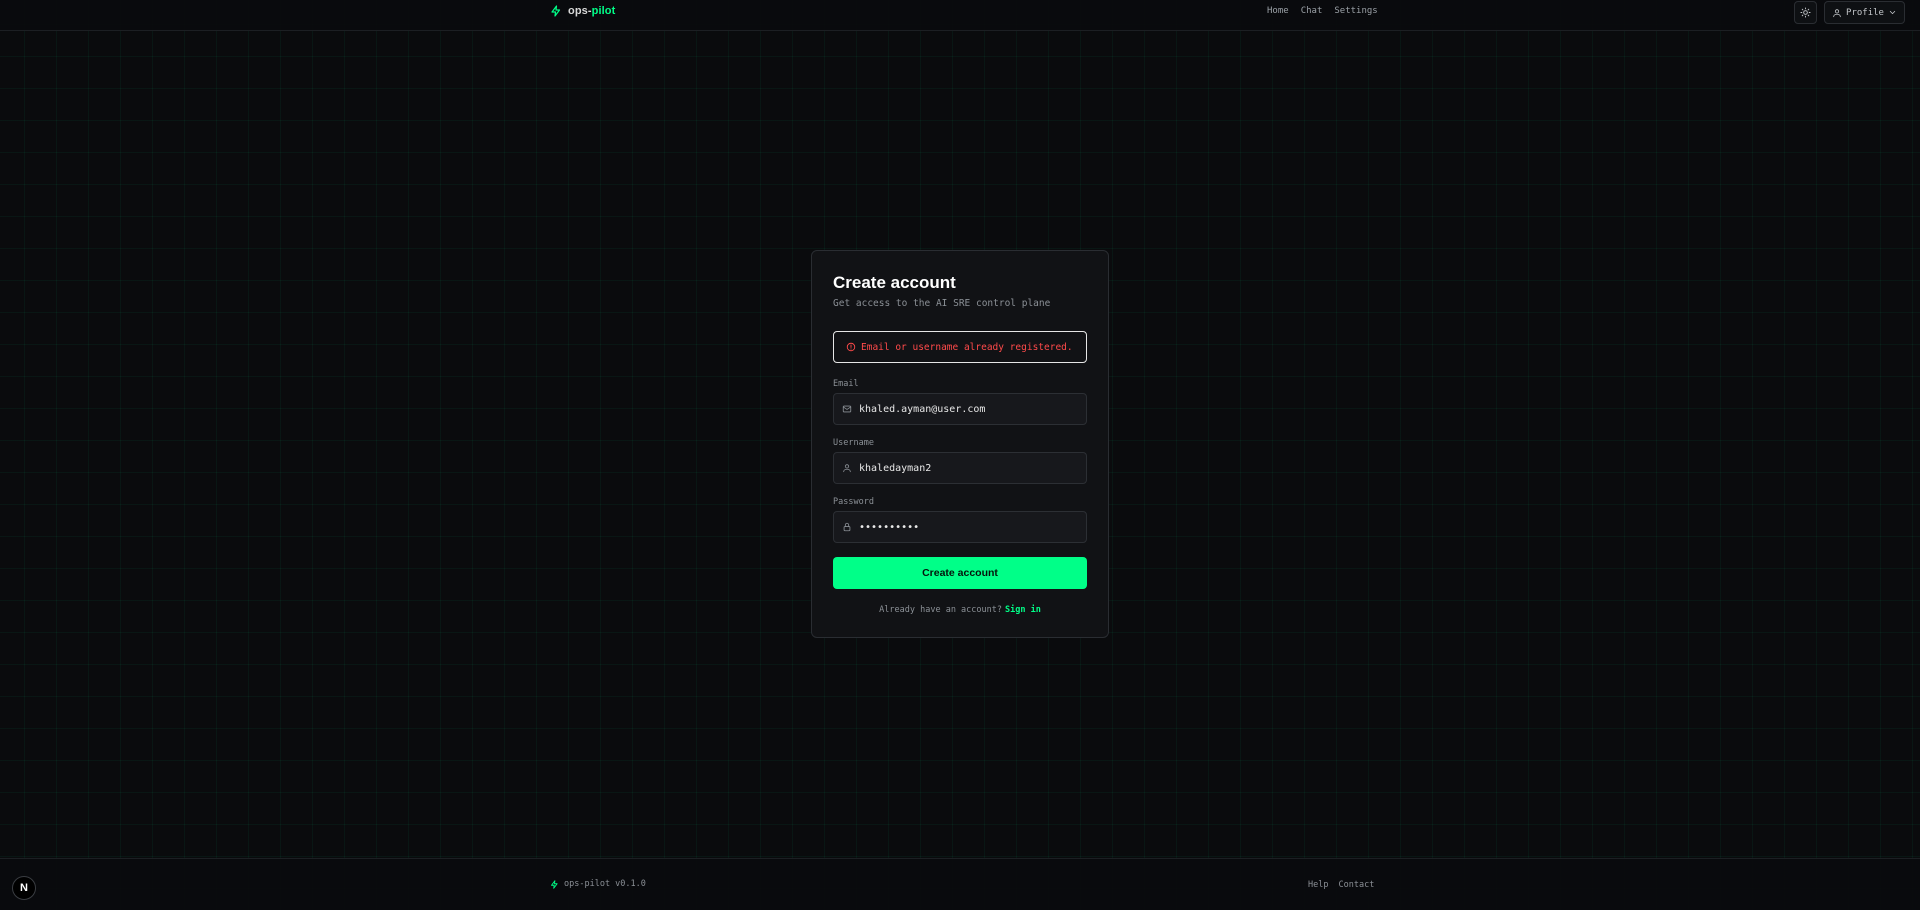 Image resolution: width=1920 pixels, height=910 pixels. I want to click on theme-toggle-button, so click(1805, 12).